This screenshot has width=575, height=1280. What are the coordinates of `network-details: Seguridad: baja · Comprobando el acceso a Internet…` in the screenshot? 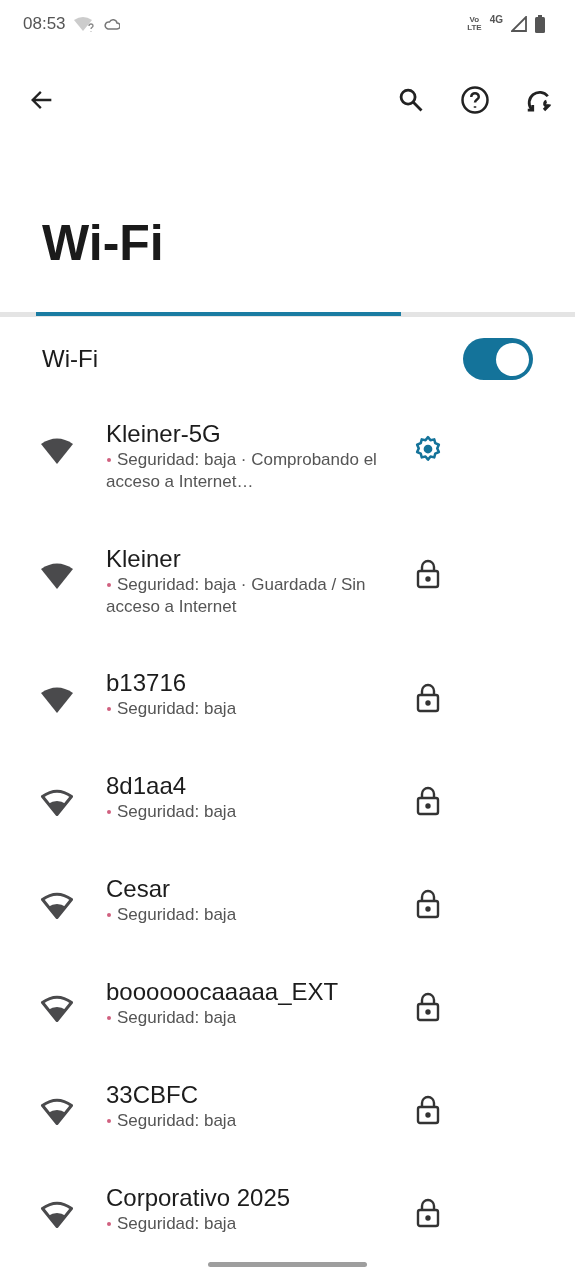 It's located at (242, 471).